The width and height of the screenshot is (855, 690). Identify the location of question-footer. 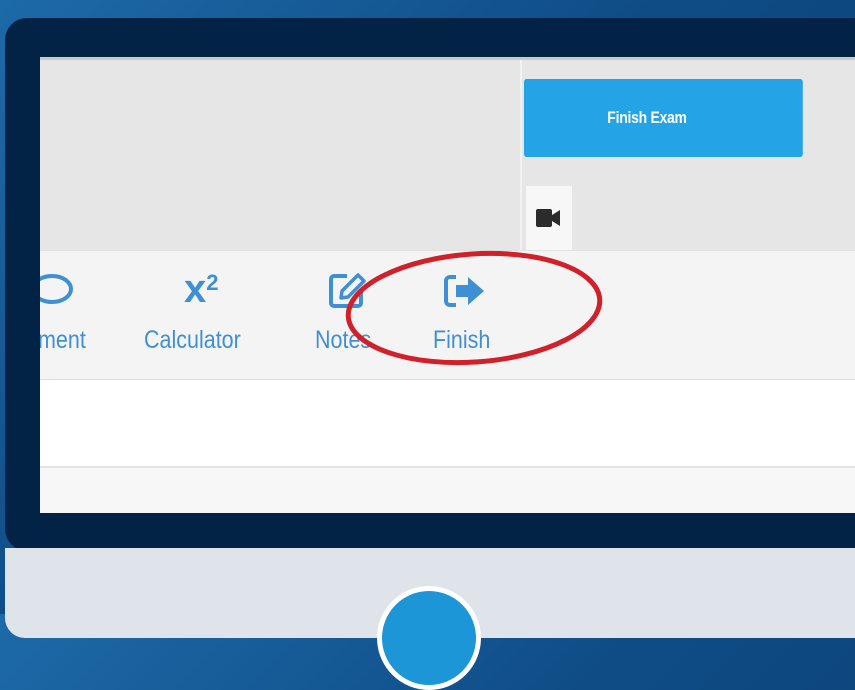
(447, 490).